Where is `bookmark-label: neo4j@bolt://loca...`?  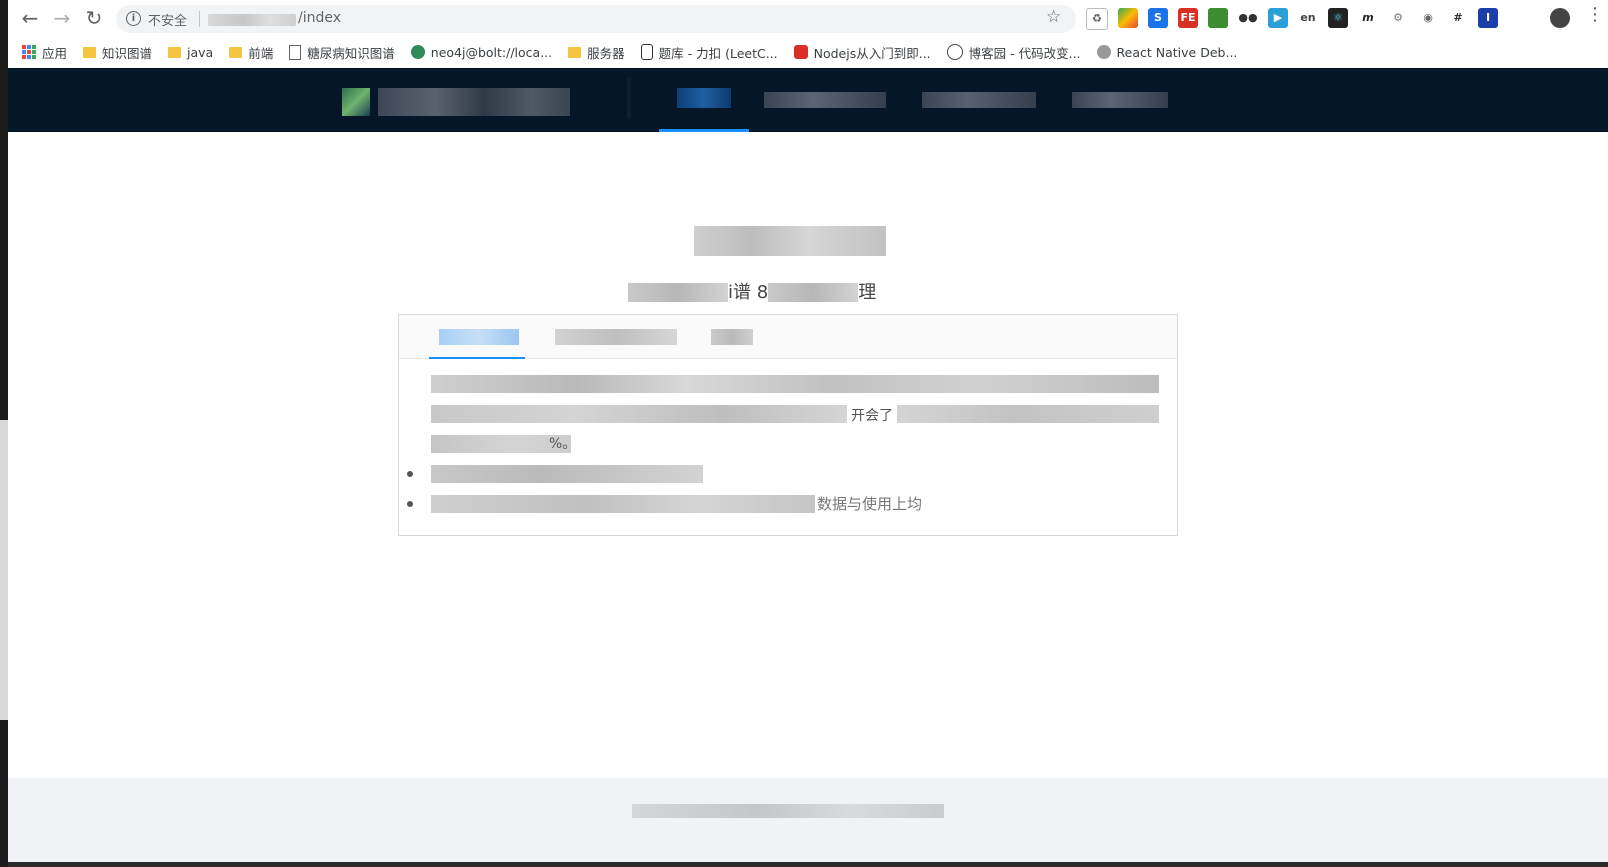
bookmark-label: neo4j@bolt://loca... is located at coordinates (491, 52).